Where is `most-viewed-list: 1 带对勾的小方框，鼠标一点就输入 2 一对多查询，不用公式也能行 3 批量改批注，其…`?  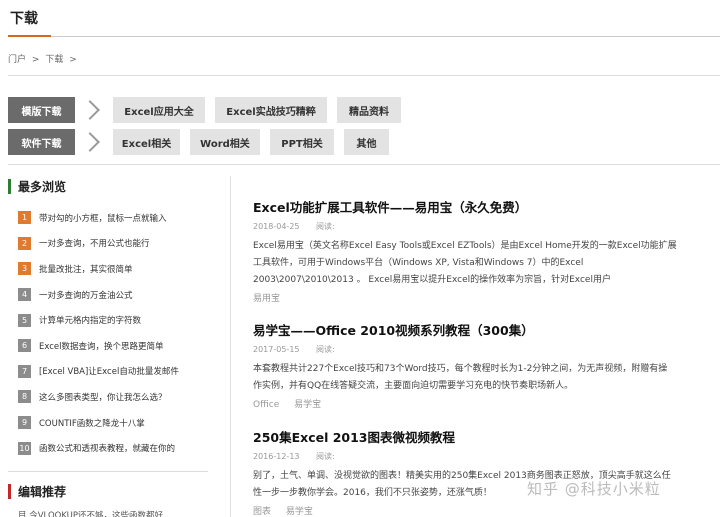
most-viewed-list: 1 带对勾的小方框，鼠标一点就输入 2 一对多查询，不用公式也能行 3 批量改批注，其… is located at coordinates (113, 333).